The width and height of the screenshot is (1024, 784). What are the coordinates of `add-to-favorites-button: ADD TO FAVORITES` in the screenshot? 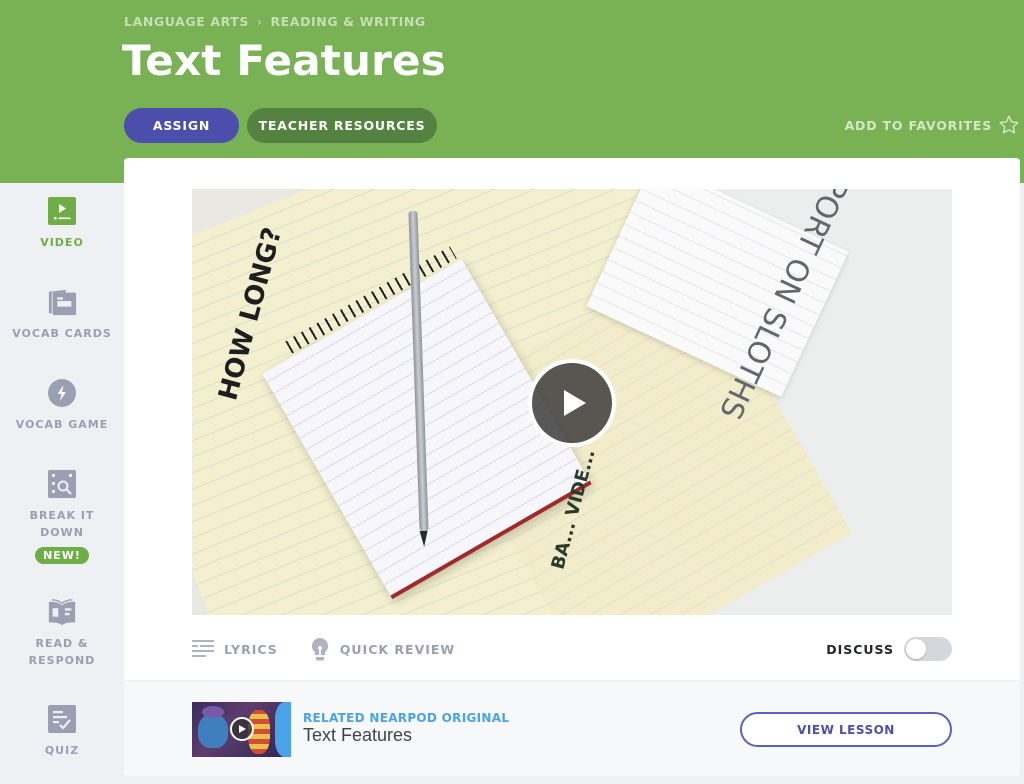 It's located at (932, 125).